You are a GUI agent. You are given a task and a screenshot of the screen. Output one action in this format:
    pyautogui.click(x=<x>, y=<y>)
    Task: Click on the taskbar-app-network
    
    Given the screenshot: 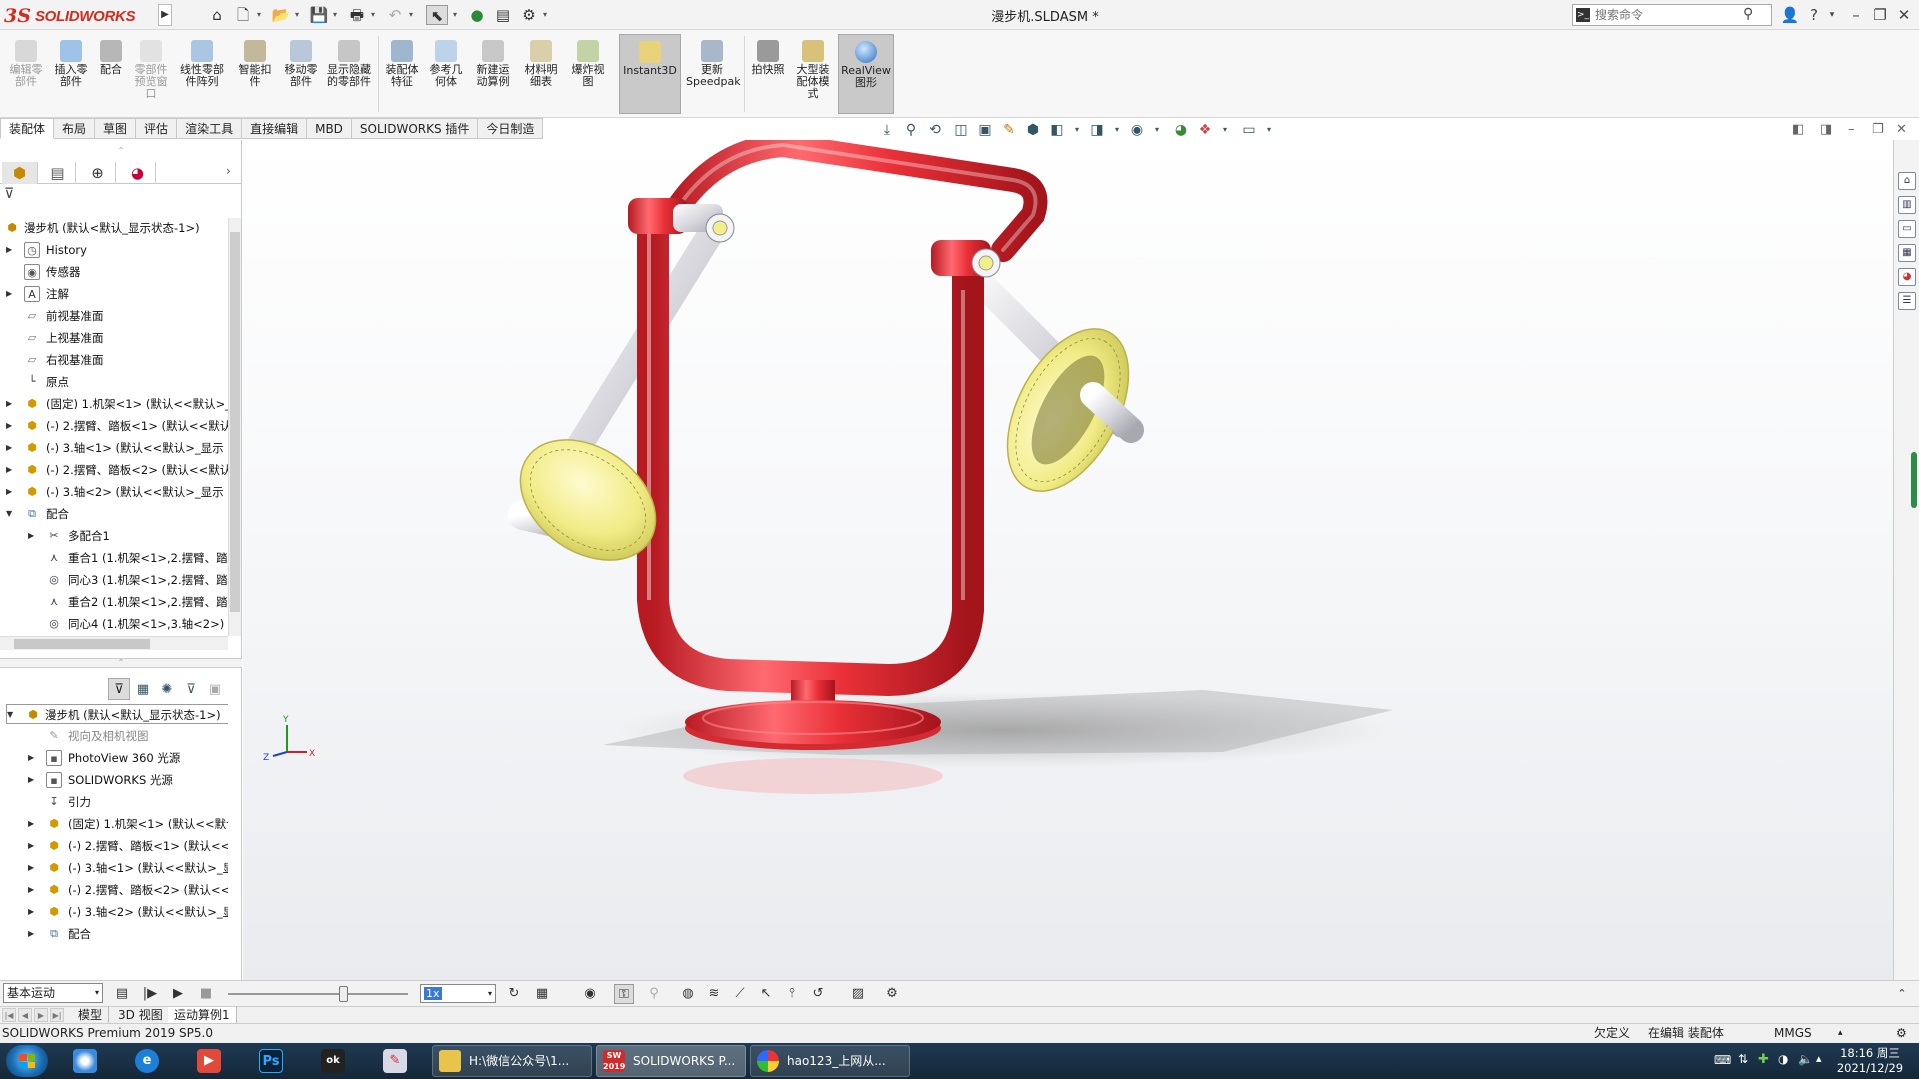 What is the action you would take?
    pyautogui.click(x=85, y=1061)
    